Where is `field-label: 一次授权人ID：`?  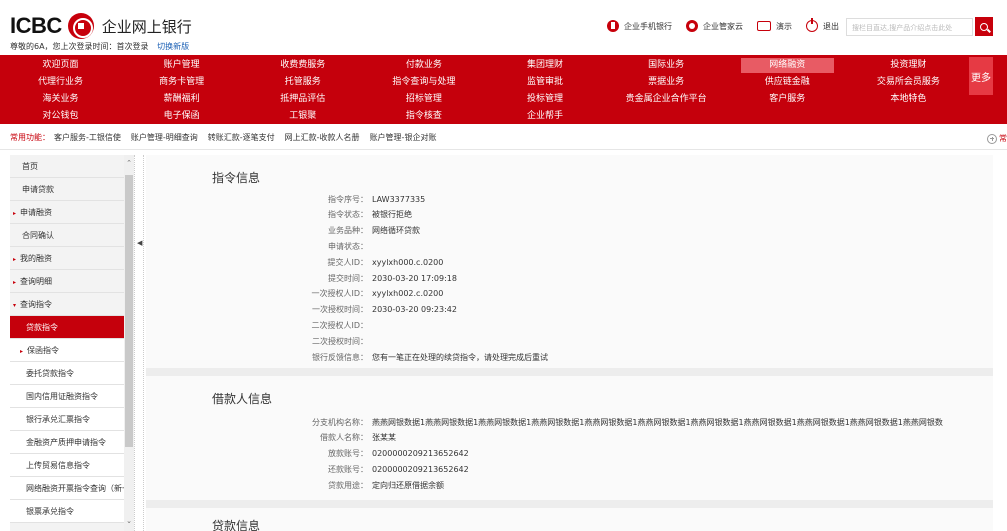
field-label: 一次授权人ID： is located at coordinates (339, 294).